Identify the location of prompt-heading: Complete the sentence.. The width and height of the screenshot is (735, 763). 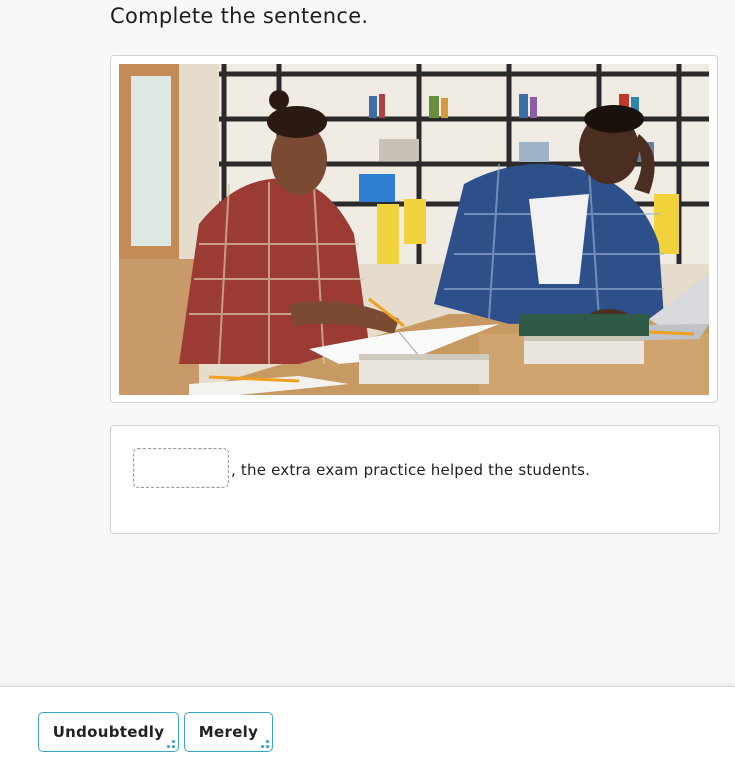
(239, 16).